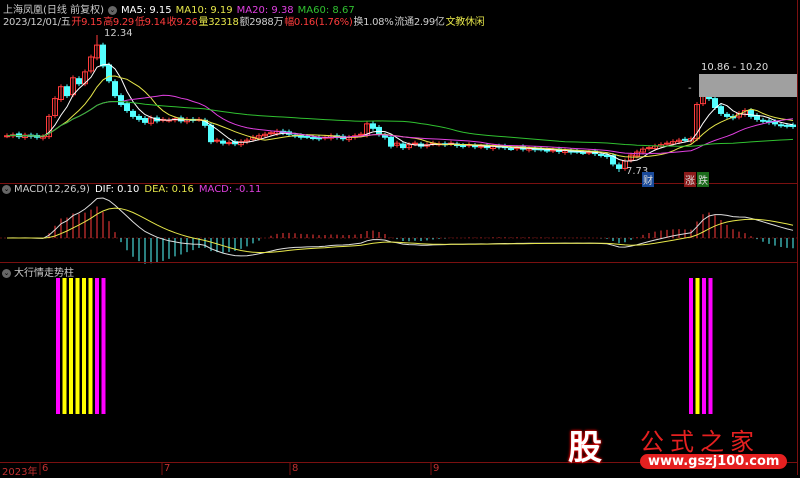 This screenshot has height=478, width=800. I want to click on watermark: 股 公式之家 www.gszj100.com, so click(674, 445).